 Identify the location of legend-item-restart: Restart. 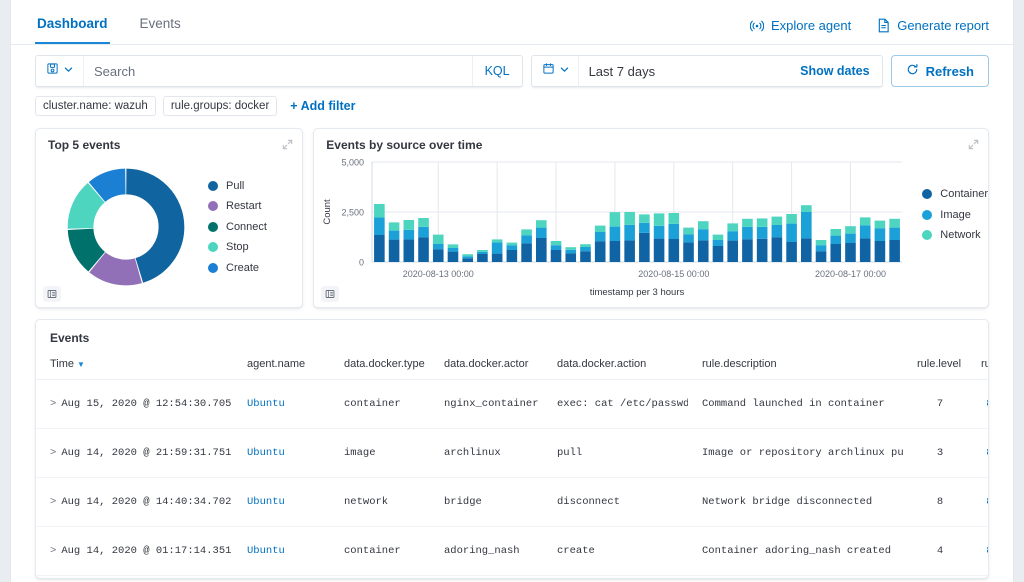
(237, 206).